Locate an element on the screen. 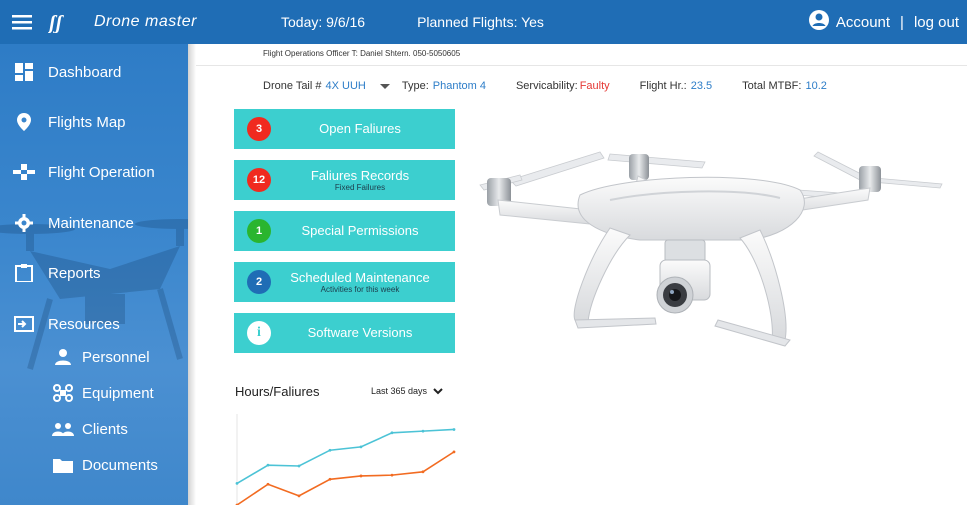  resources-icon is located at coordinates (24, 324).